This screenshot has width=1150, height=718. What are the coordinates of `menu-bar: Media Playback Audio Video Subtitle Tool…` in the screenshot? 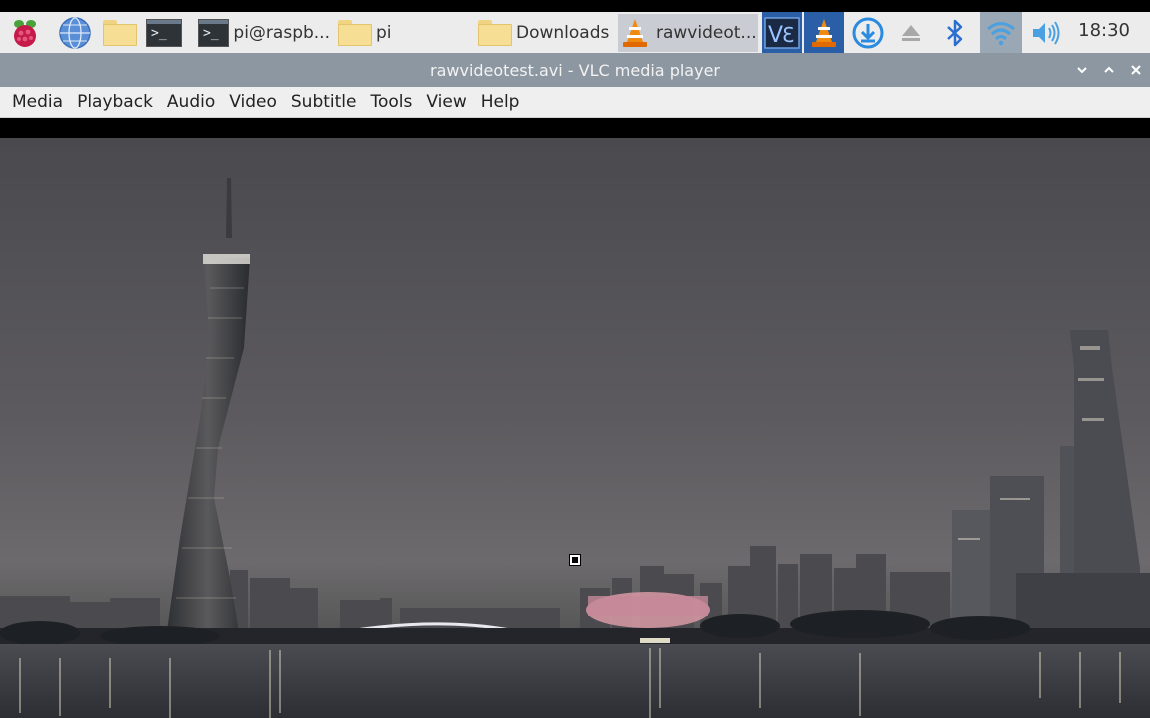 It's located at (575, 102).